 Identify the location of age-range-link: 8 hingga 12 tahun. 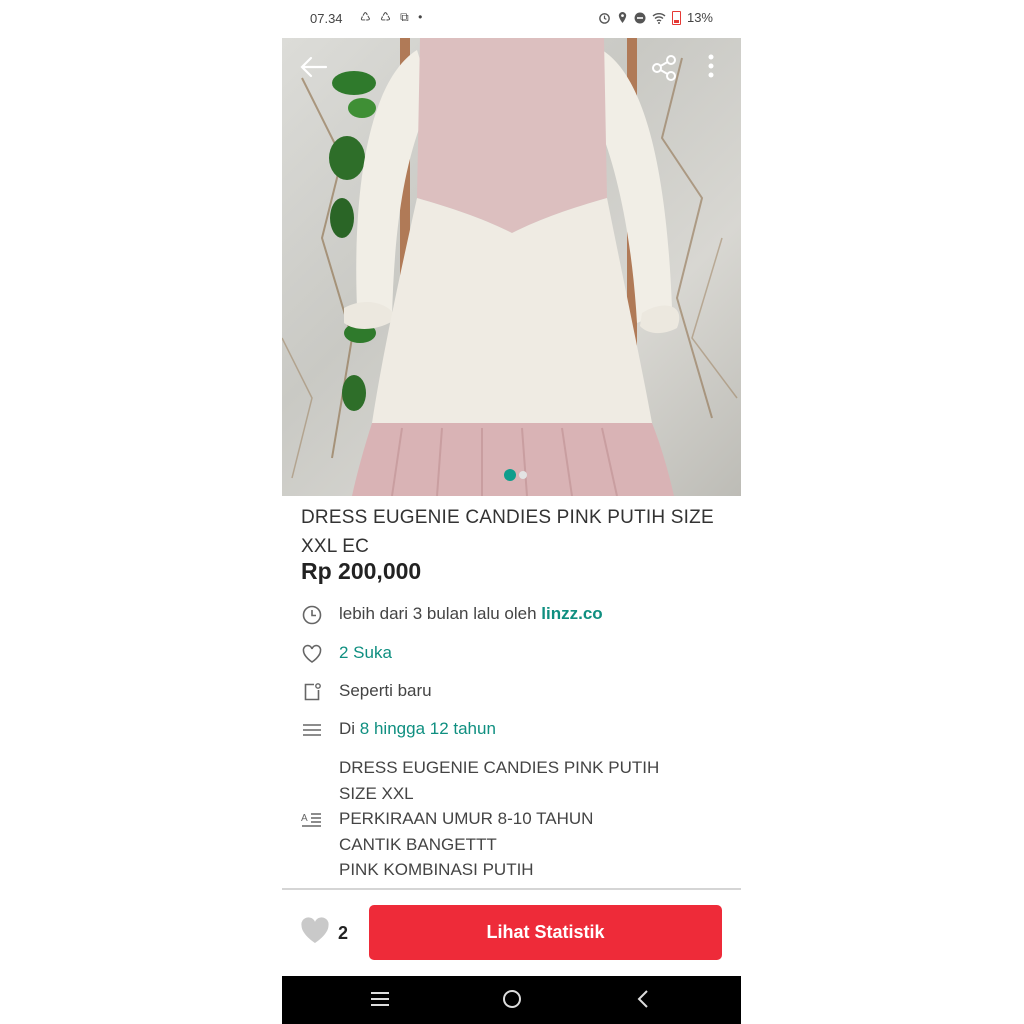
(428, 728).